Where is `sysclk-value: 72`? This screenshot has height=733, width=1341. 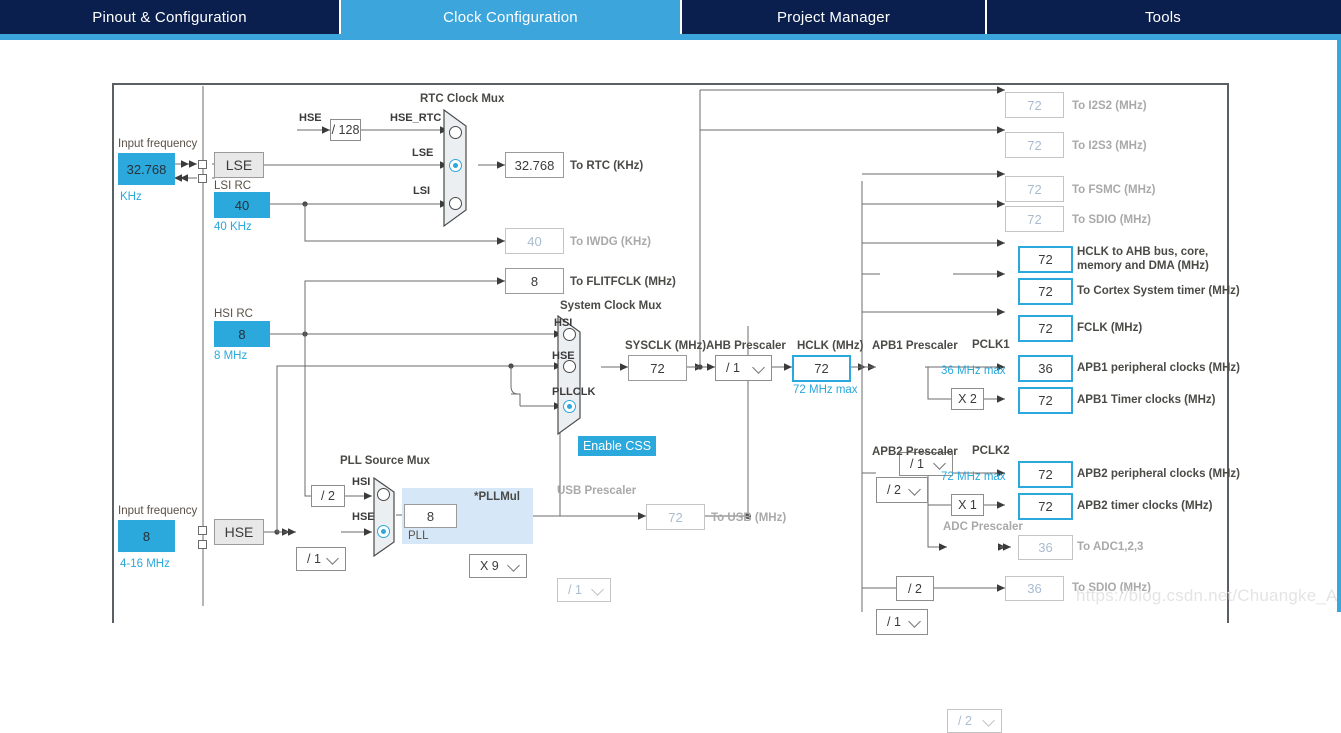 sysclk-value: 72 is located at coordinates (657, 368).